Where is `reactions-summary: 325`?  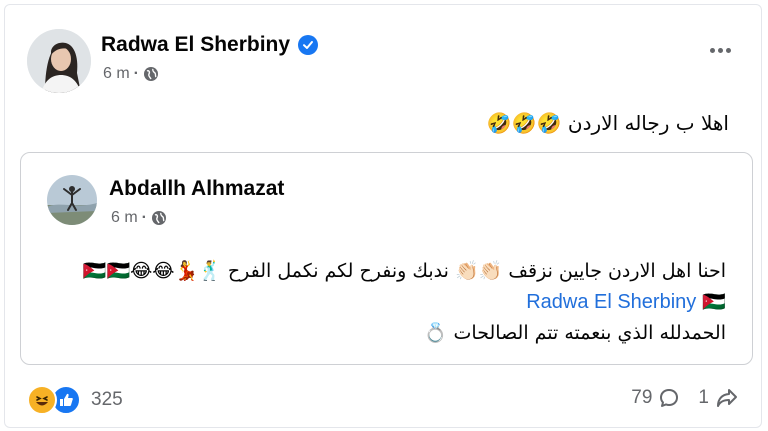 reactions-summary: 325 is located at coordinates (75, 400).